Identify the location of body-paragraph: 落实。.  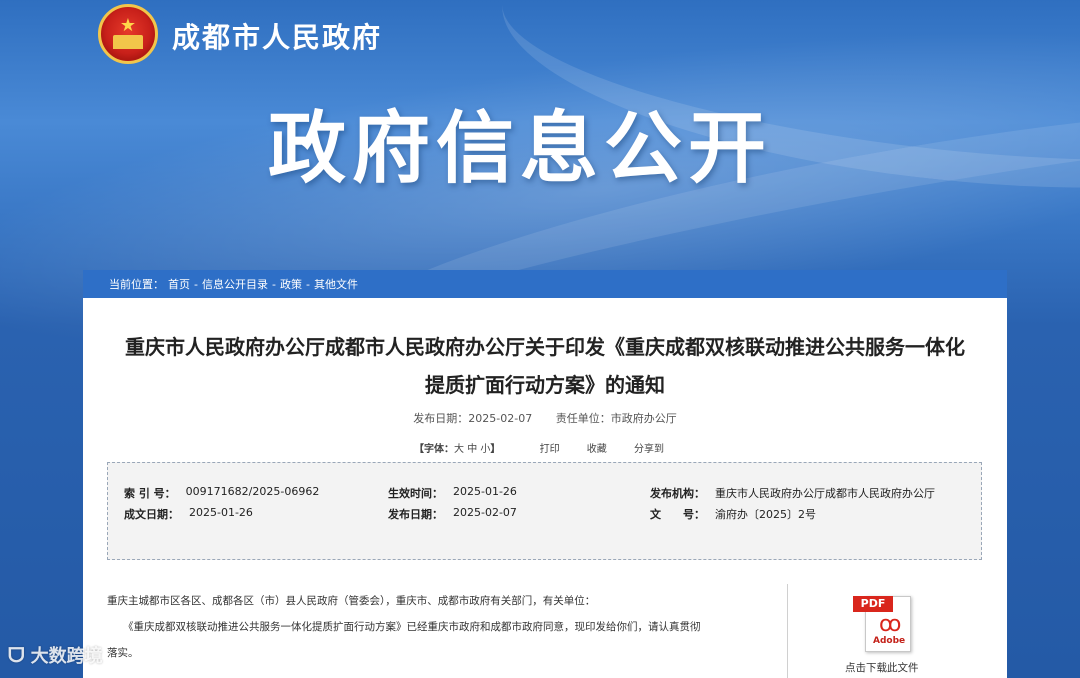
(123, 653).